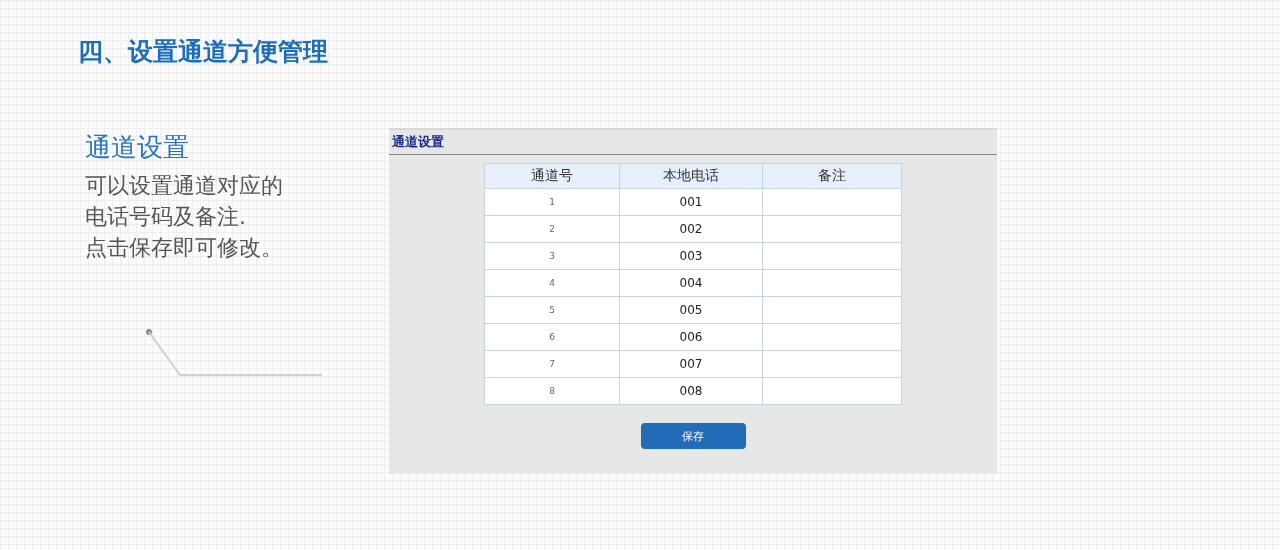 The width and height of the screenshot is (1280, 550). What do you see at coordinates (691, 256) in the screenshot?
I see `table-cell: 003` at bounding box center [691, 256].